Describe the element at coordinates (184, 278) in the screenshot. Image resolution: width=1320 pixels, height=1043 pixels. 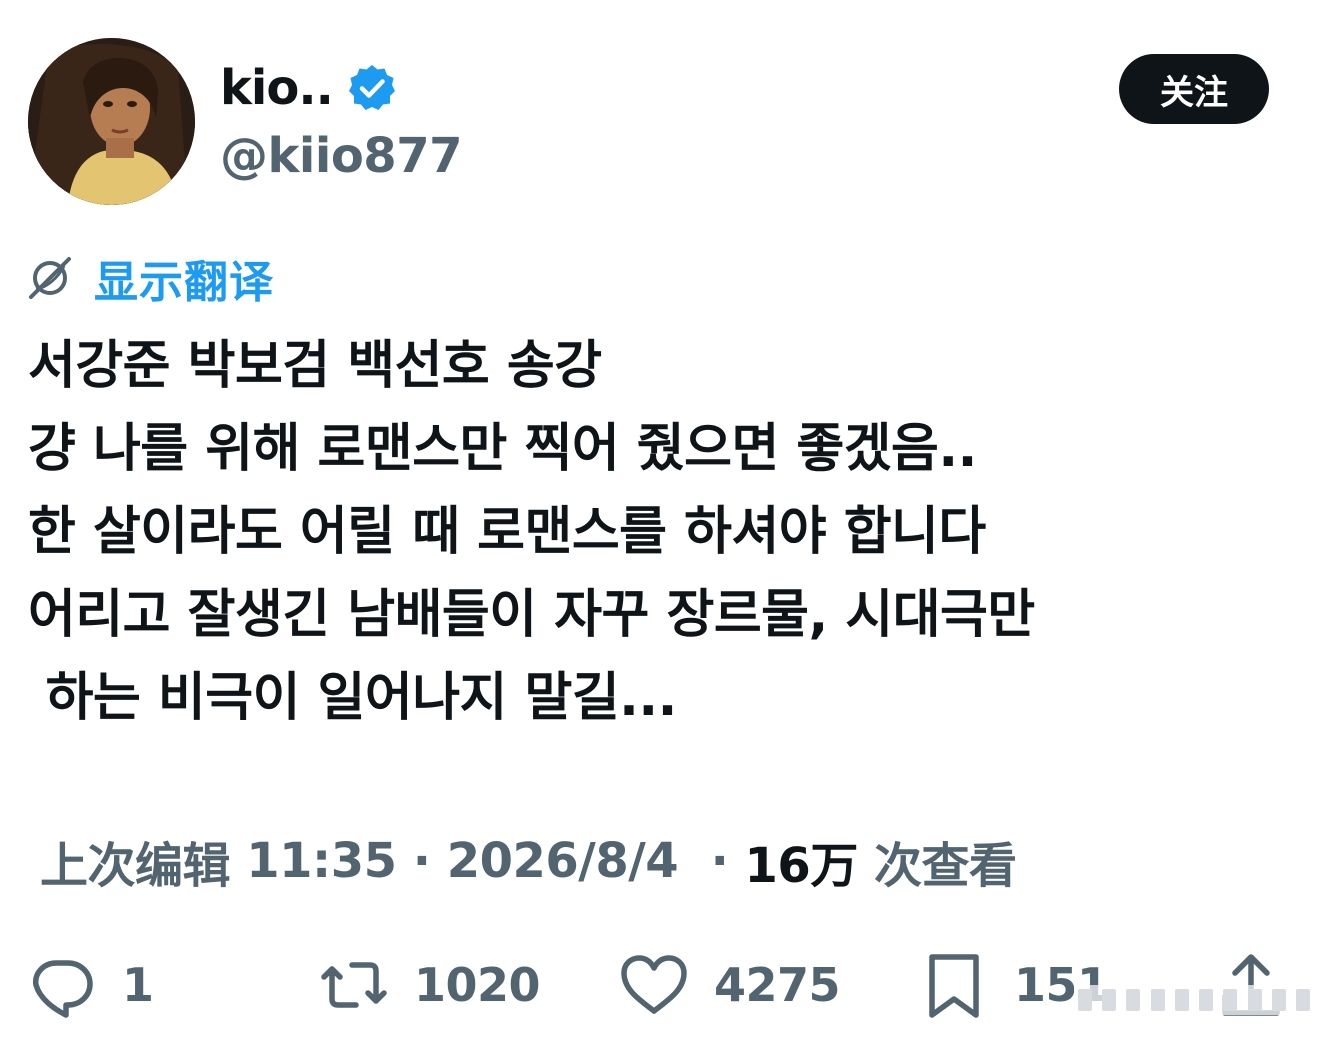
I see `show-translation-label: 显示翻译` at that location.